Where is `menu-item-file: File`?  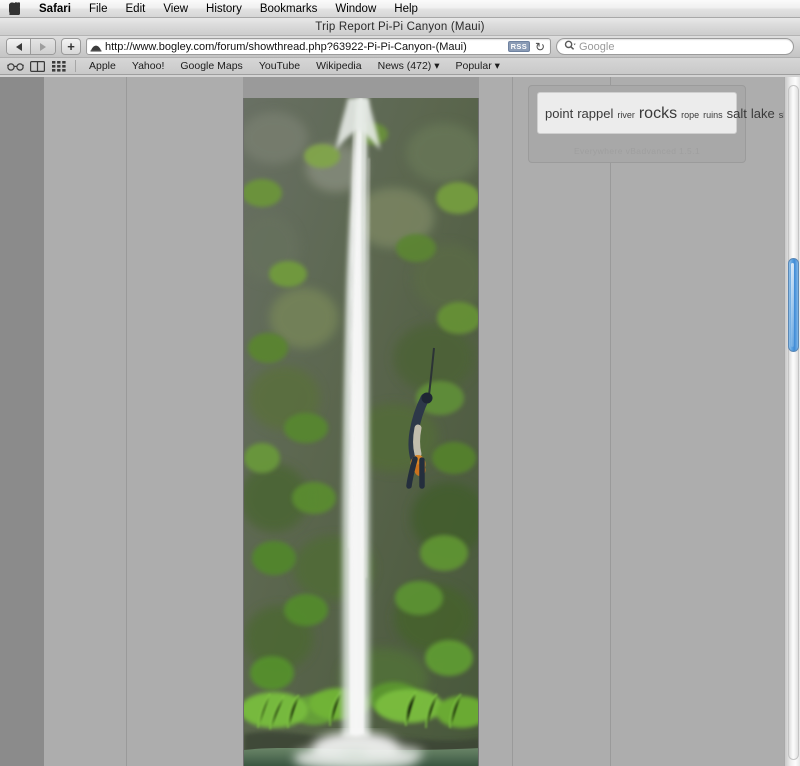
menu-item-file: File is located at coordinates (98, 9).